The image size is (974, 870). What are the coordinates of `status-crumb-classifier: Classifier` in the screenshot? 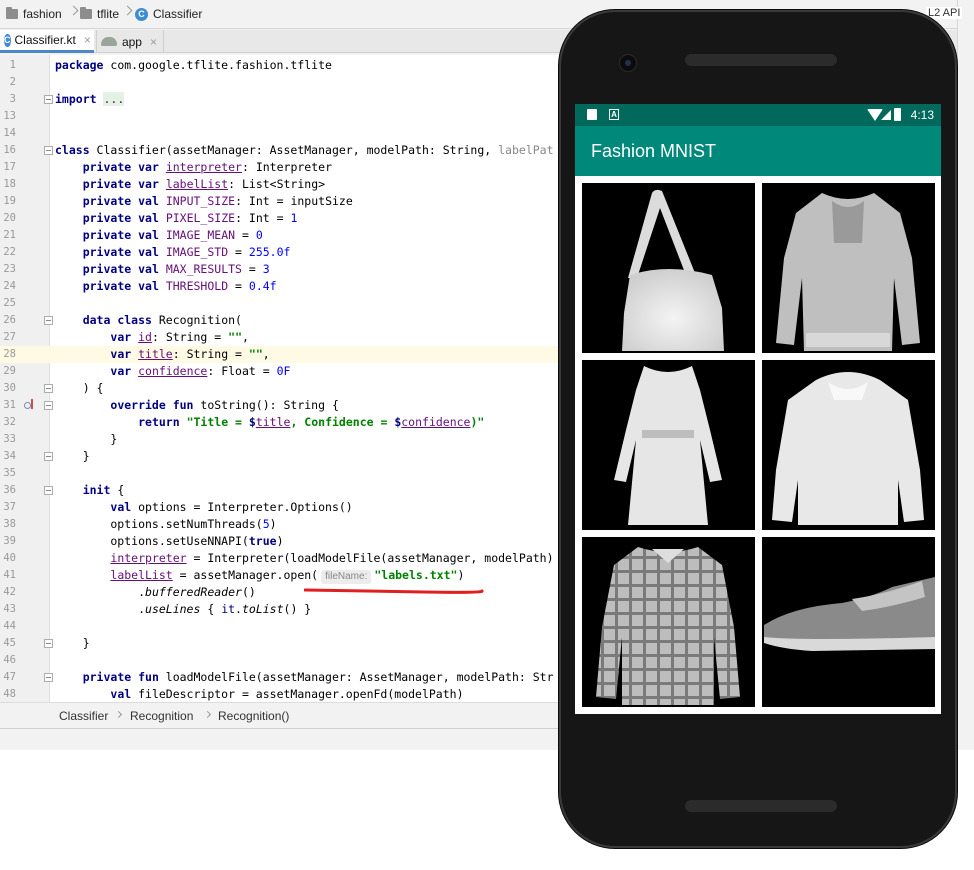 It's located at (83, 716).